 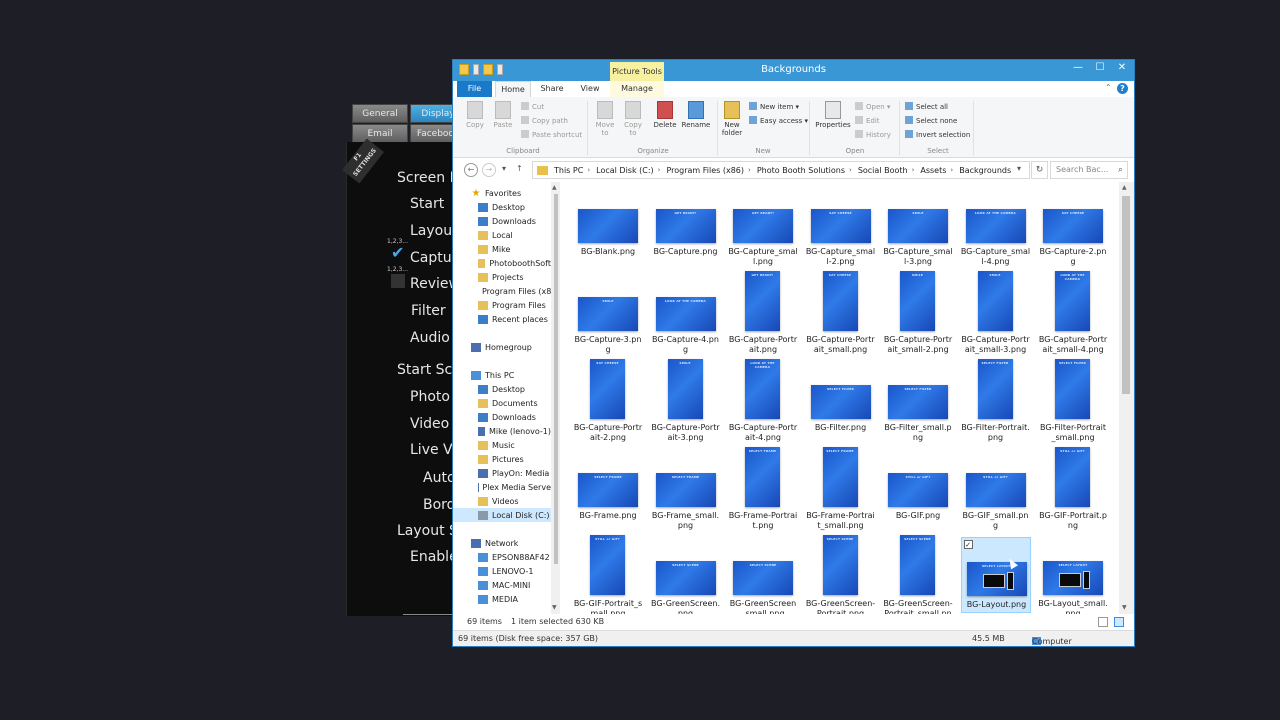 I want to click on nav-item: Pictures, so click(x=502, y=459).